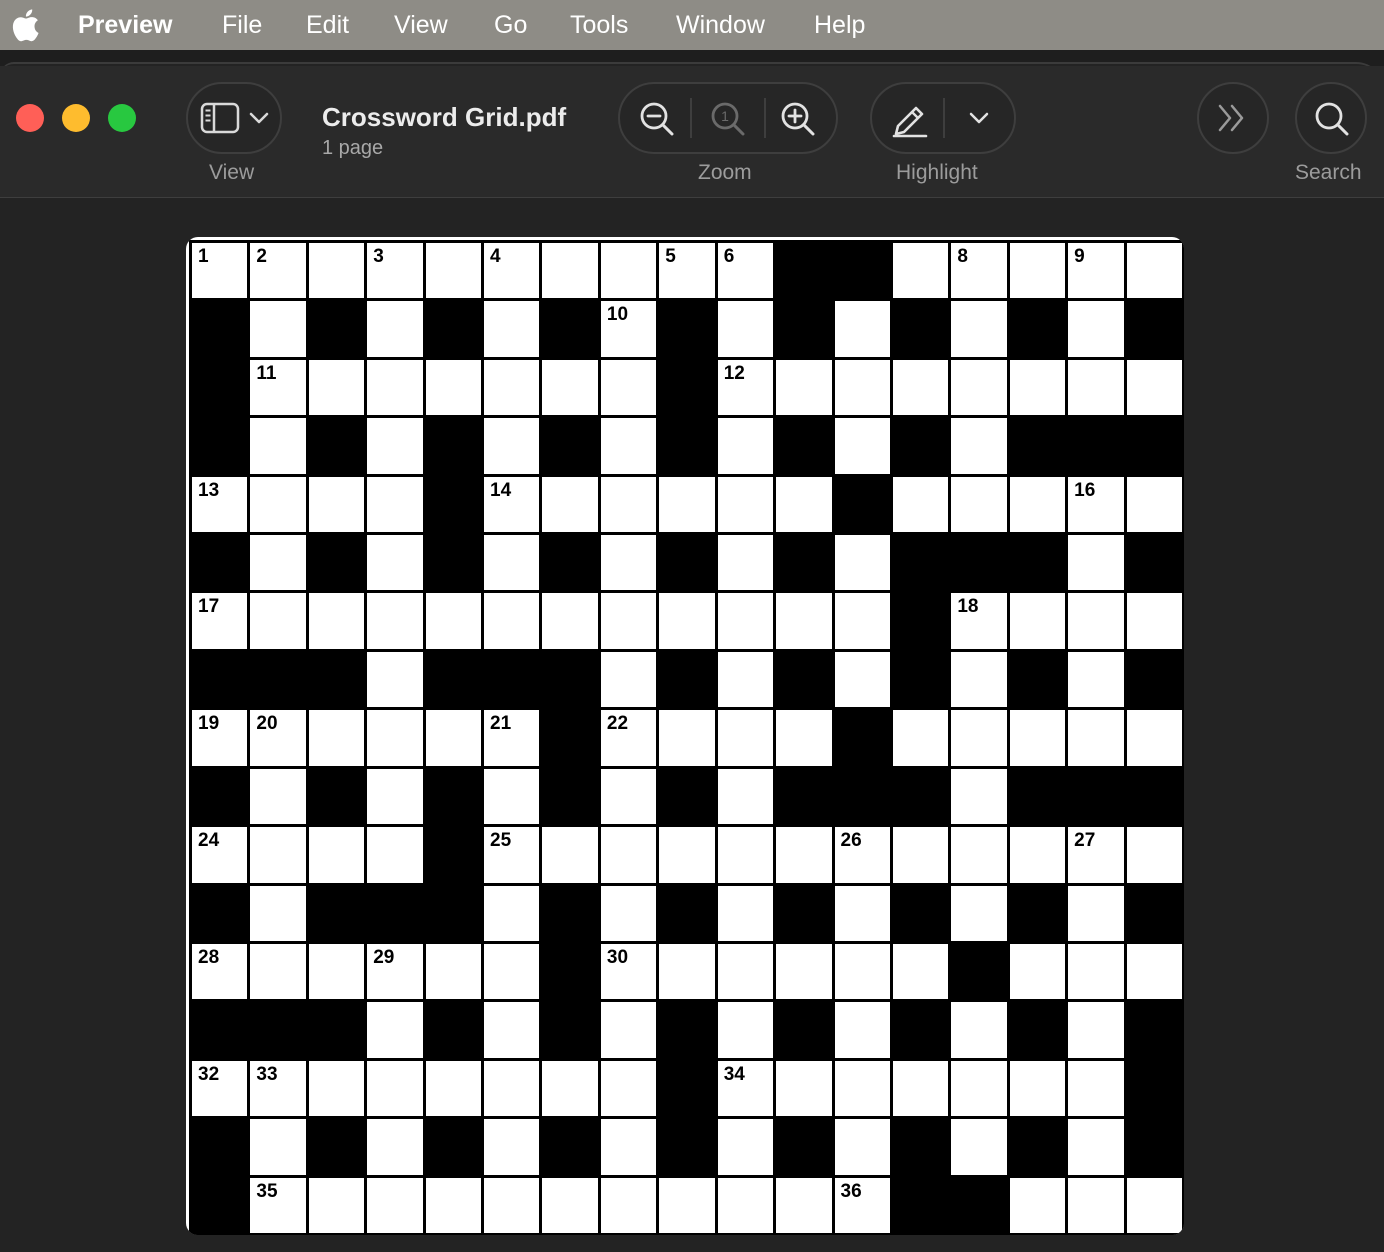  Describe the element at coordinates (1096, 504) in the screenshot. I see `crossword-cell: 16` at that location.